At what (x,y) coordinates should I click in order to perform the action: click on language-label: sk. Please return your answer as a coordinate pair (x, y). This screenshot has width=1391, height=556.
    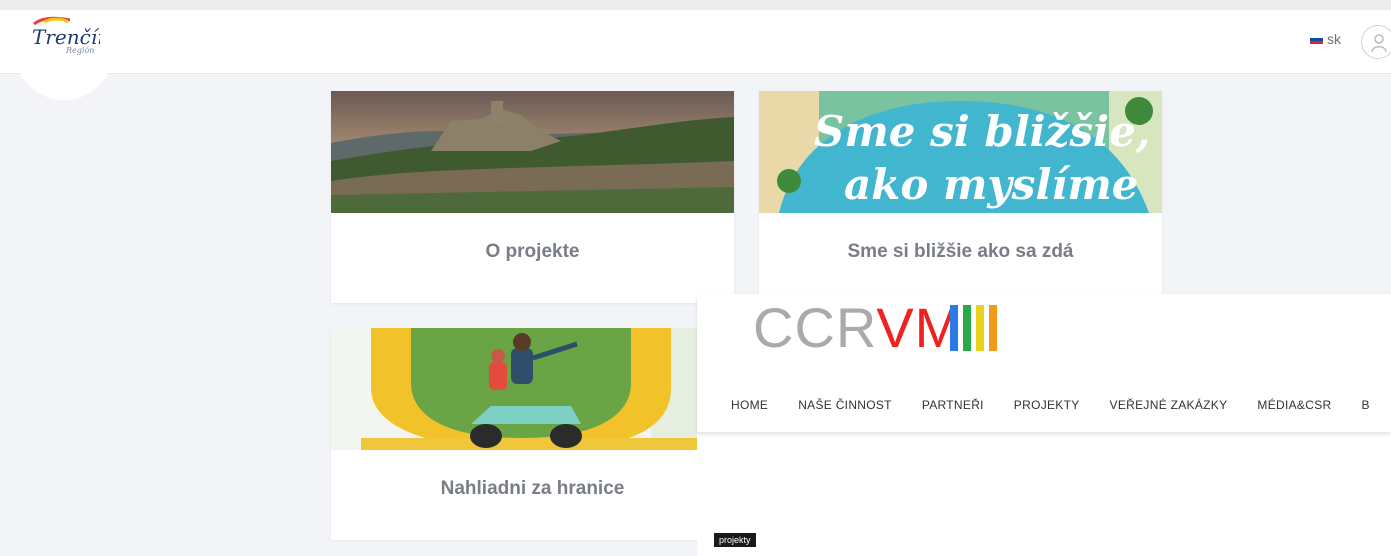
    Looking at the image, I should click on (1334, 39).